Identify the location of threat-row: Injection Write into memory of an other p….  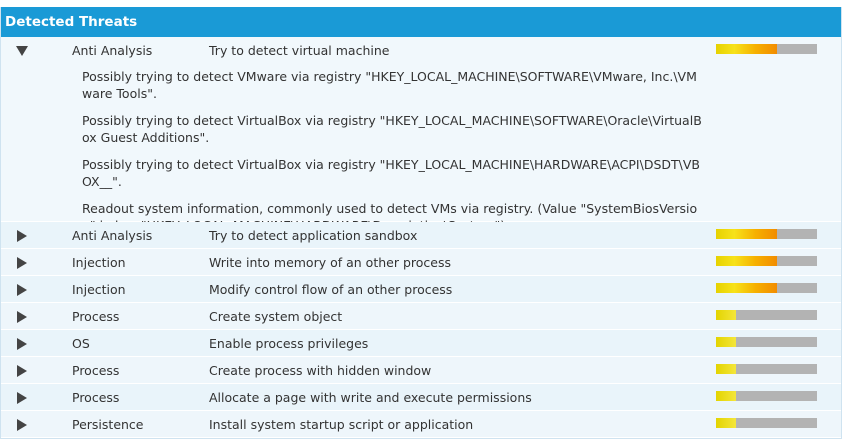
(421, 262).